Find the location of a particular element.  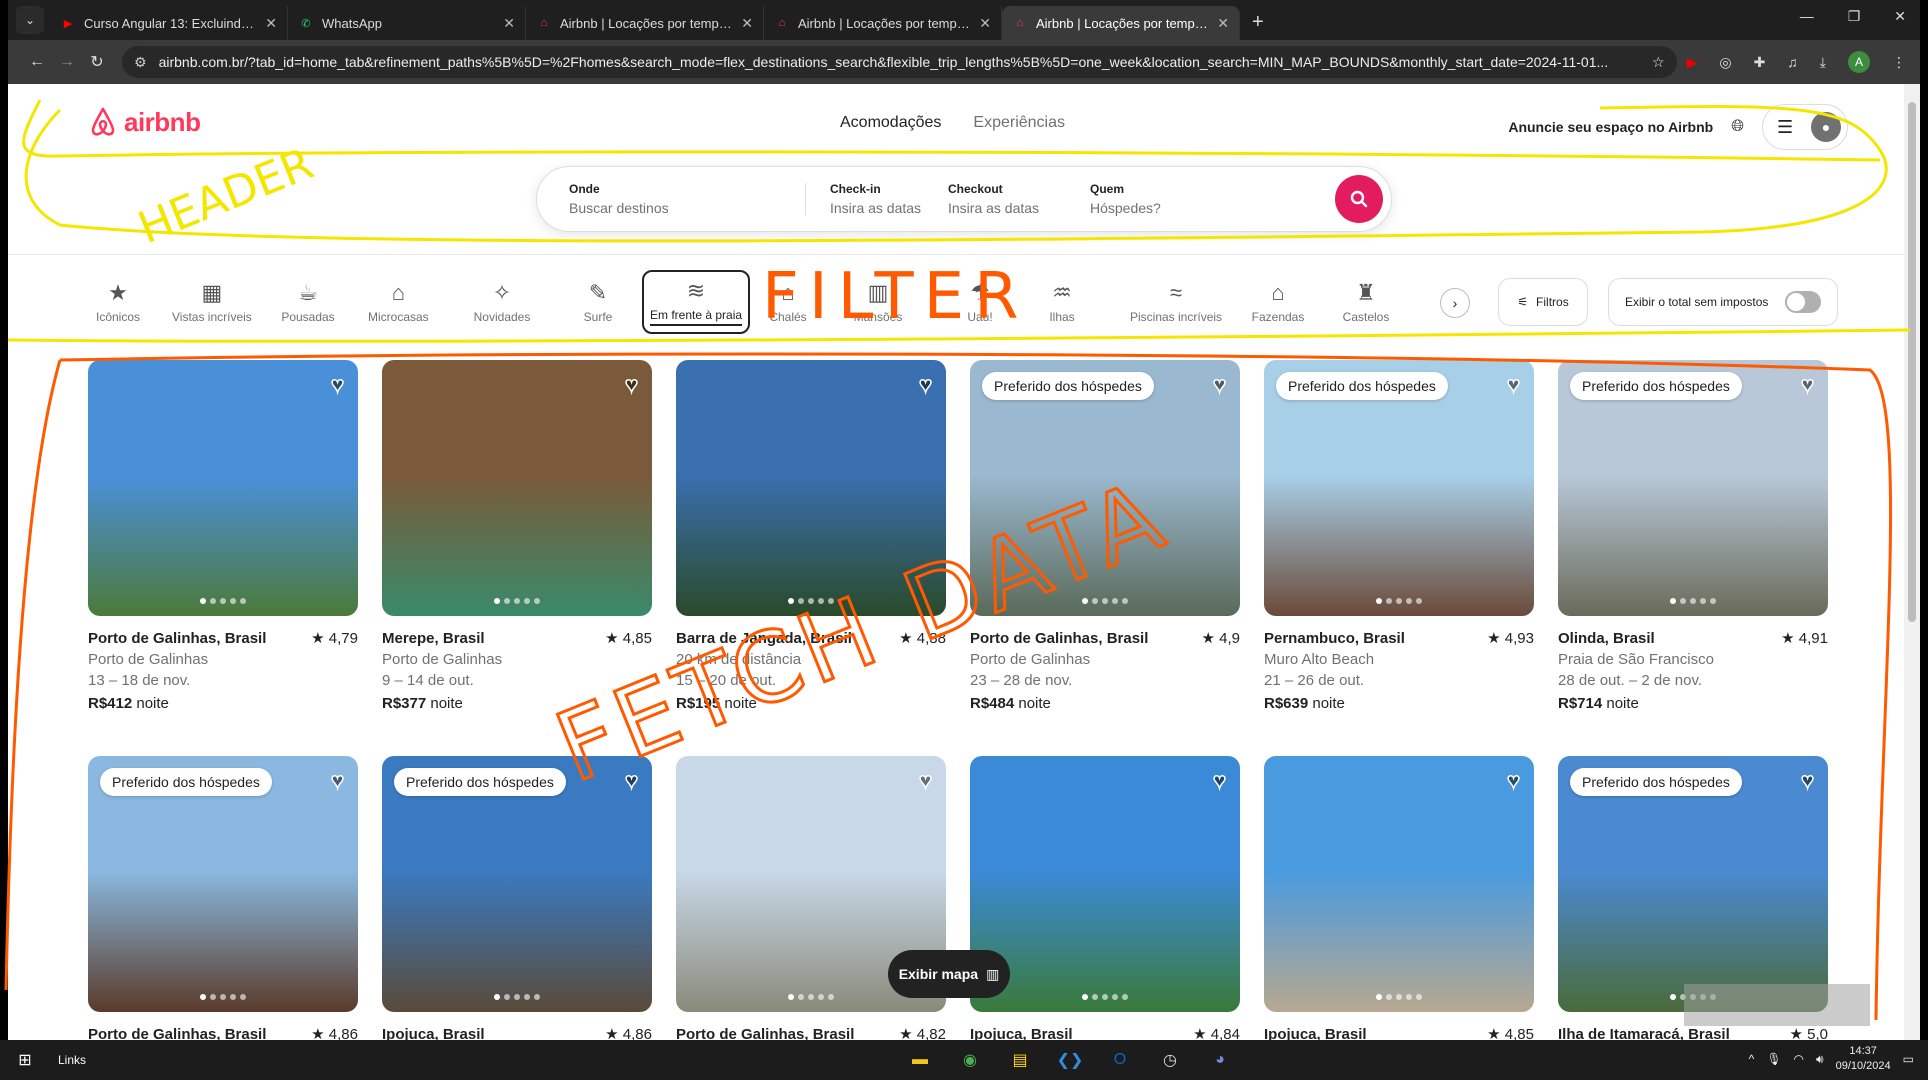

restore-icon: ❐ is located at coordinates (1854, 16).